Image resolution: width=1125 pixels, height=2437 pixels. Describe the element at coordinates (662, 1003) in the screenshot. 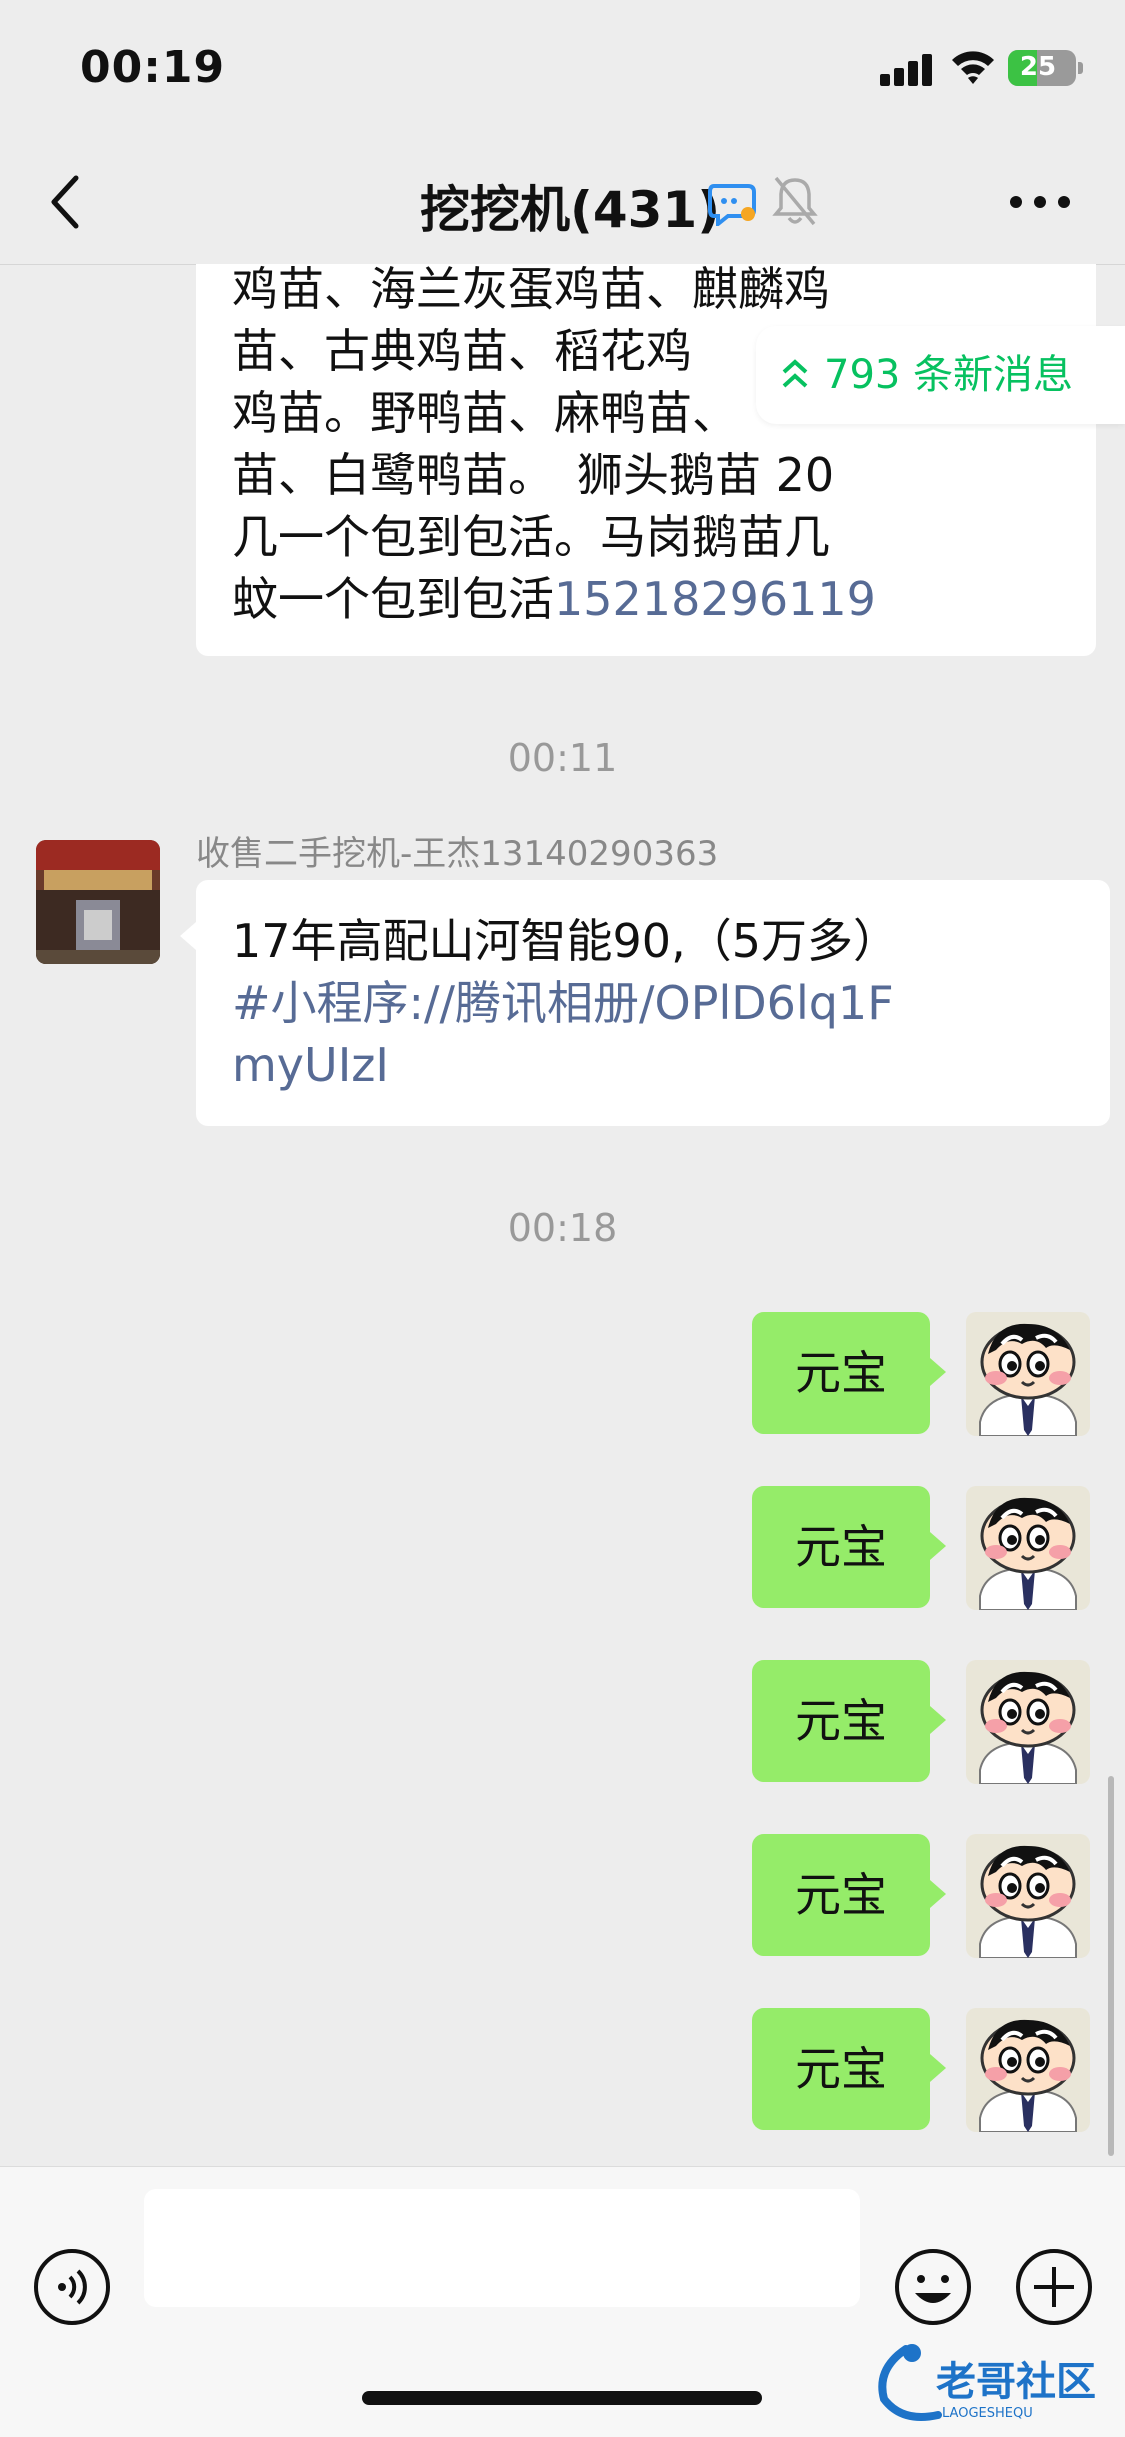

I see `mini-program-link: #小程序://腾讯相册/OPlD6lq1F` at that location.